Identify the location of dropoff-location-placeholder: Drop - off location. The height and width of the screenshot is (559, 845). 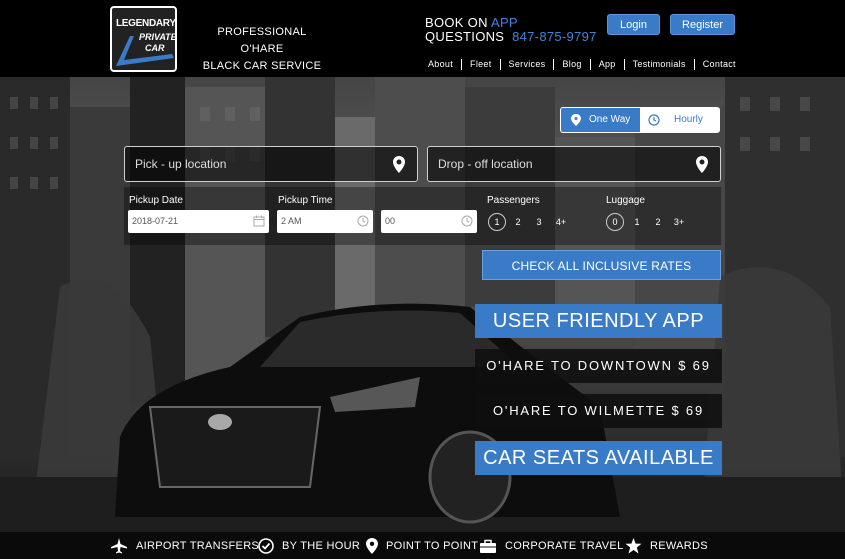
(485, 164).